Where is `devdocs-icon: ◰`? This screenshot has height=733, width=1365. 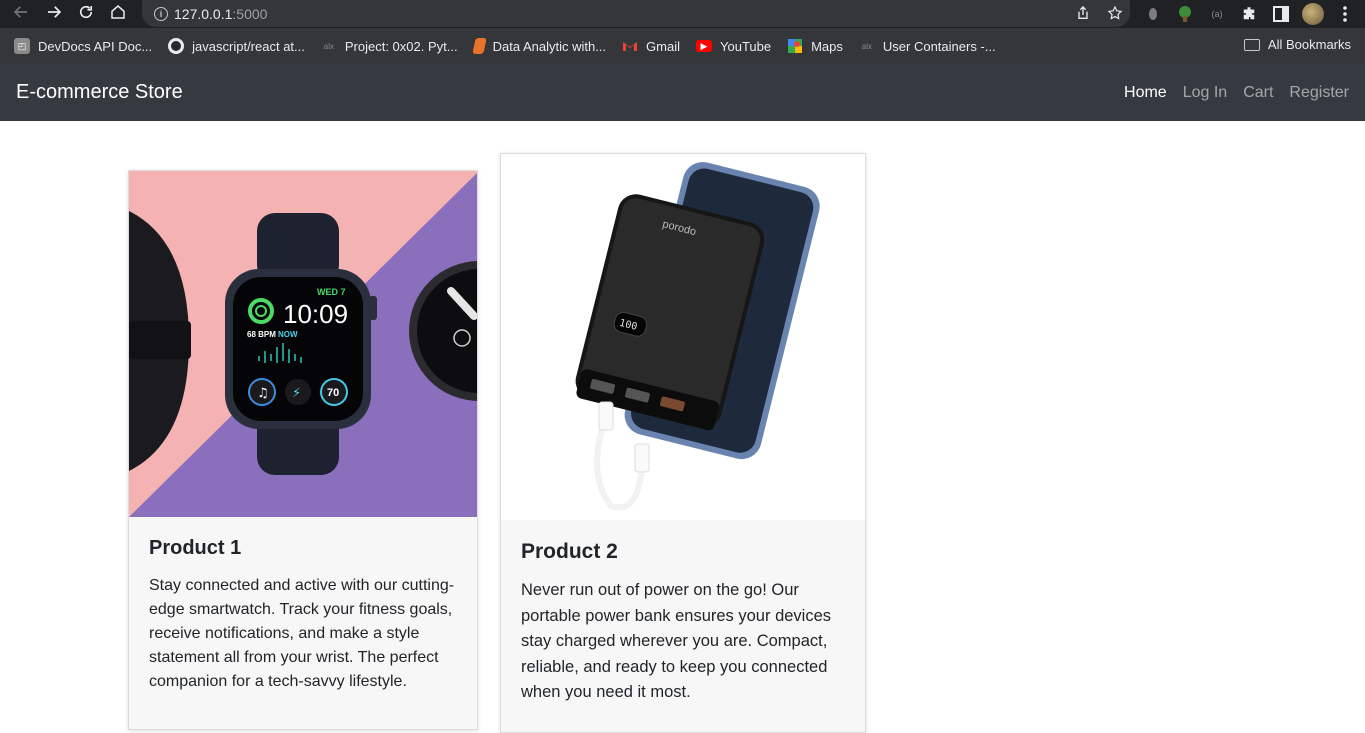 devdocs-icon: ◰ is located at coordinates (22, 46).